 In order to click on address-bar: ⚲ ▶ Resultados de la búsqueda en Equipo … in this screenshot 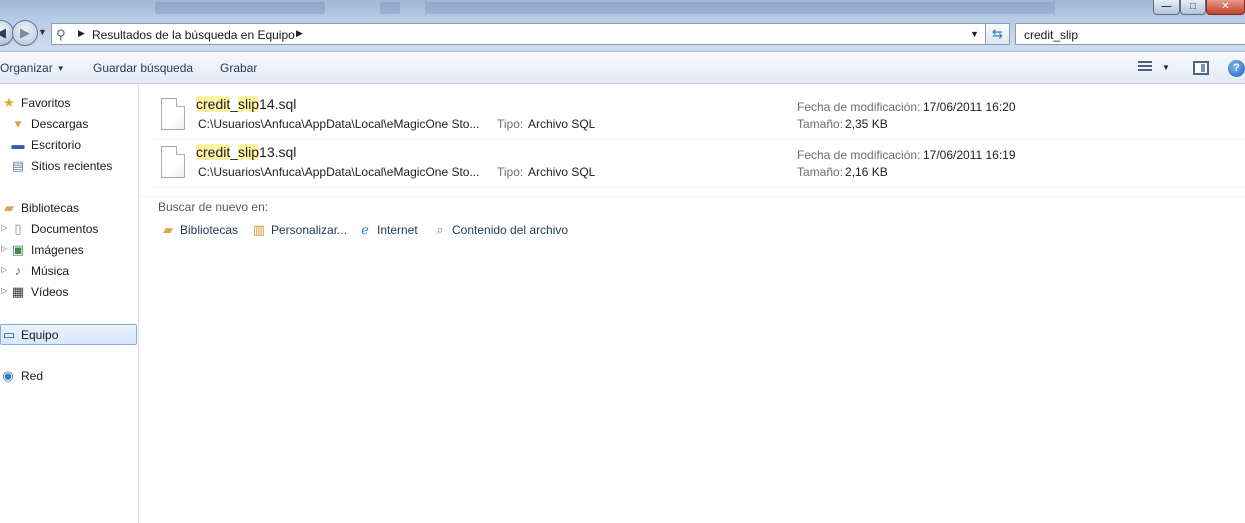, I will do `click(518, 34)`.